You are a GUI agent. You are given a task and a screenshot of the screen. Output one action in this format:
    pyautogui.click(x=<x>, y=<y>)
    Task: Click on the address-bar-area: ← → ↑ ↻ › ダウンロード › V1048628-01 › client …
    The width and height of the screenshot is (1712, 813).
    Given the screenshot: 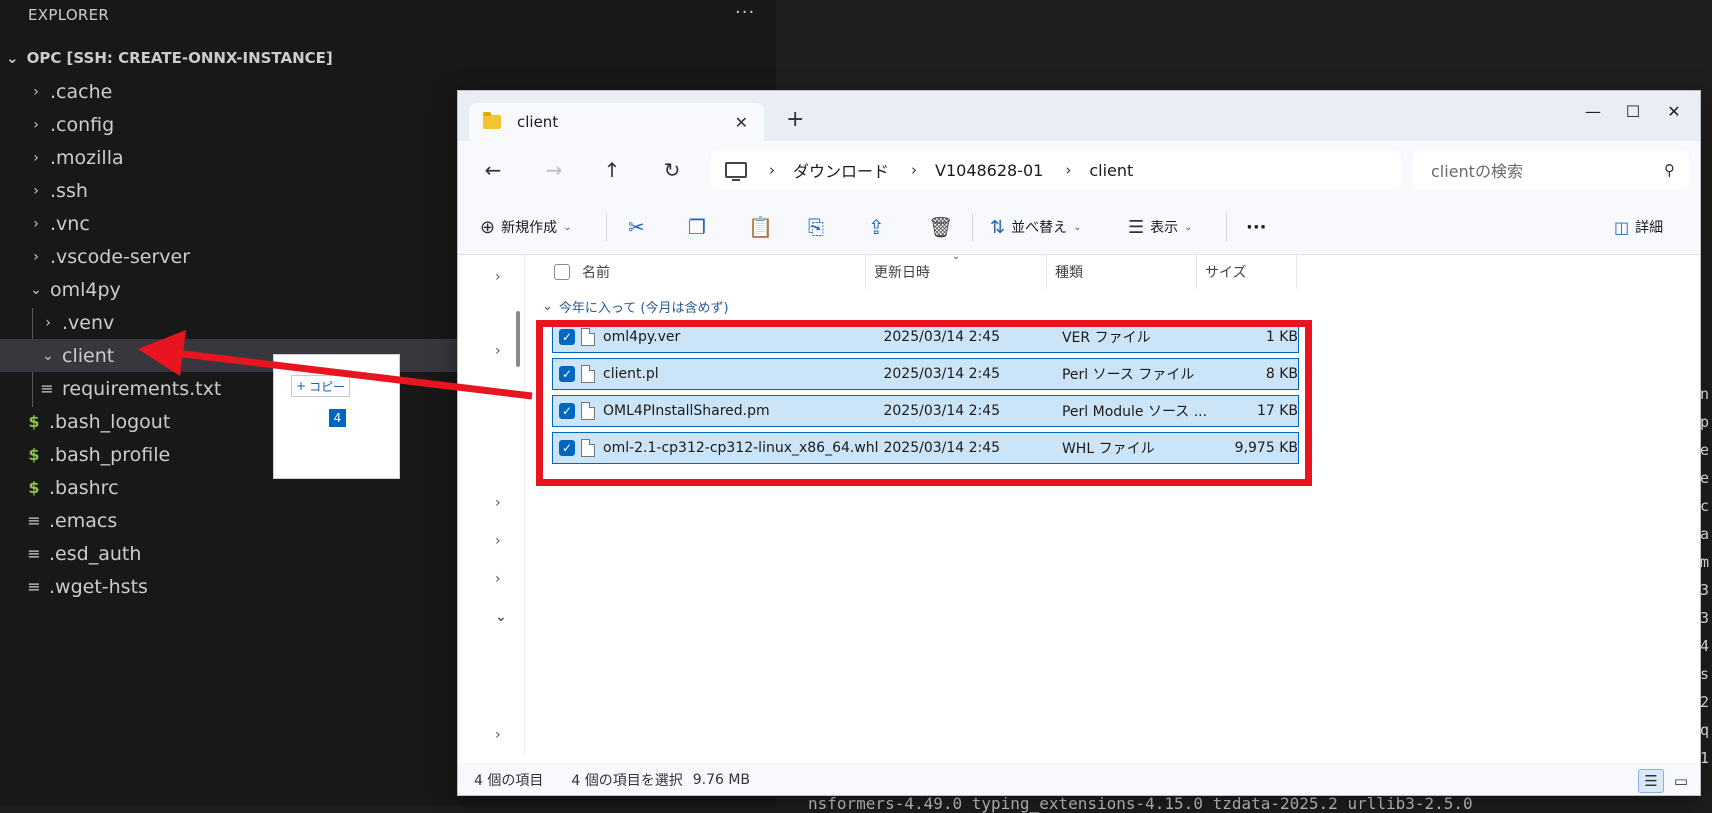 What is the action you would take?
    pyautogui.click(x=1079, y=170)
    